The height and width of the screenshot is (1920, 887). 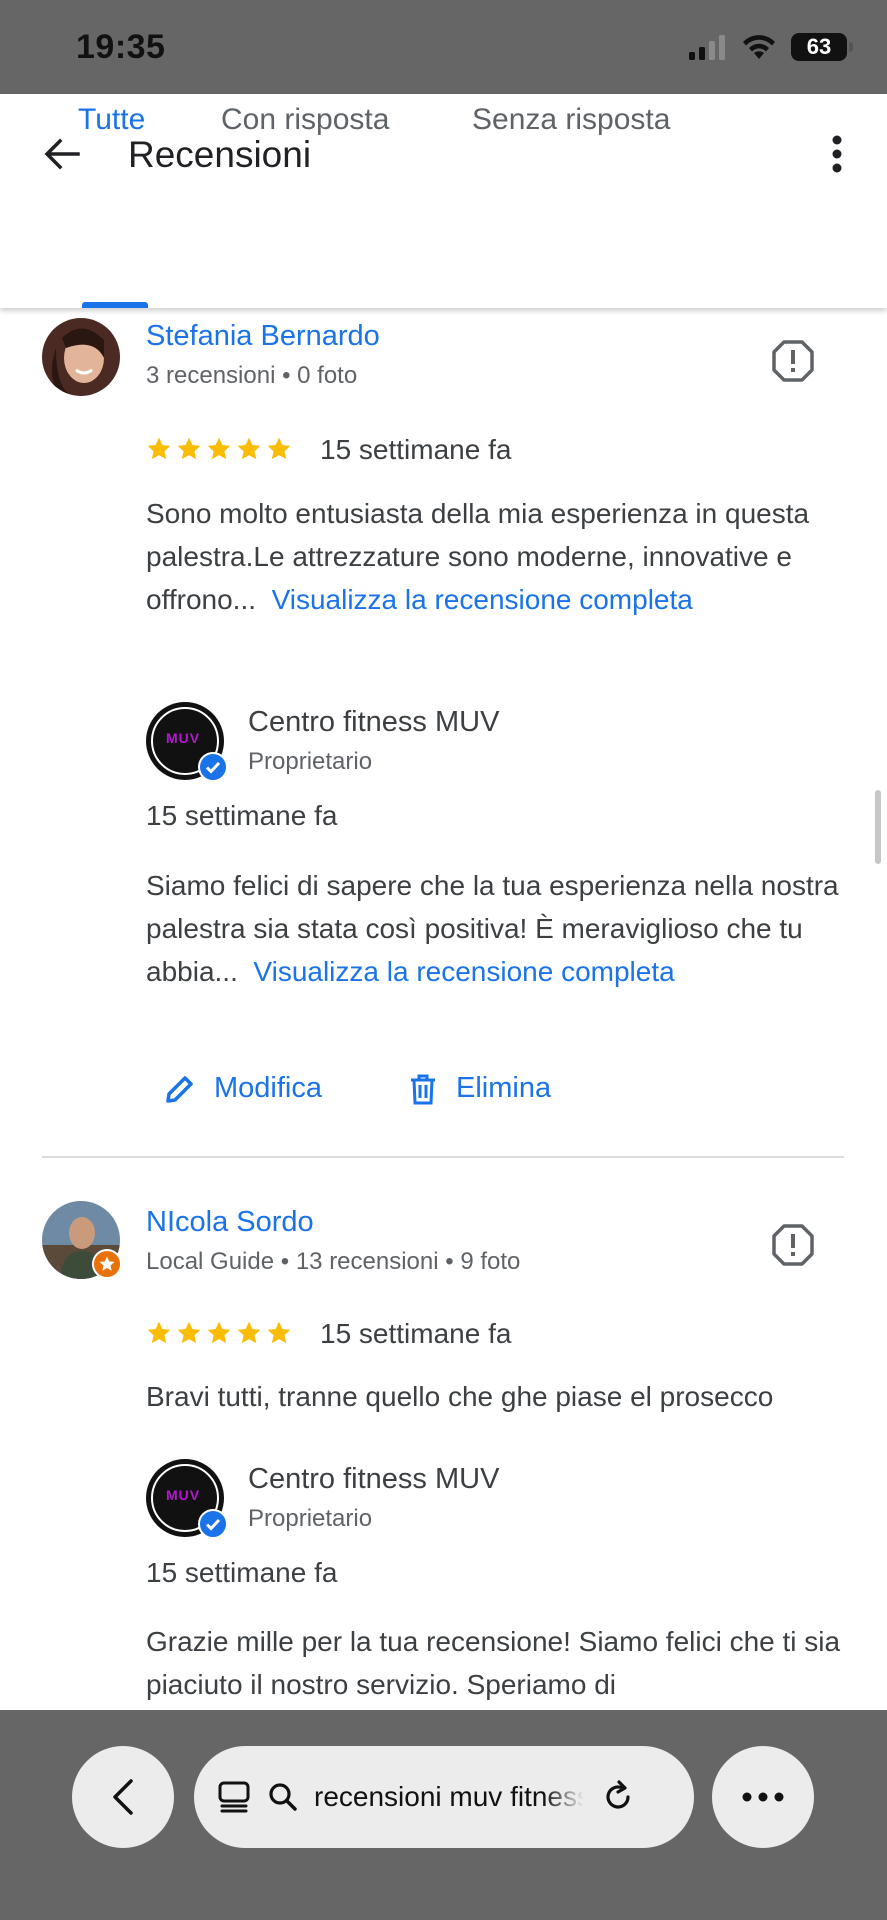 What do you see at coordinates (268, 1088) in the screenshot?
I see `edit-label: Modifica` at bounding box center [268, 1088].